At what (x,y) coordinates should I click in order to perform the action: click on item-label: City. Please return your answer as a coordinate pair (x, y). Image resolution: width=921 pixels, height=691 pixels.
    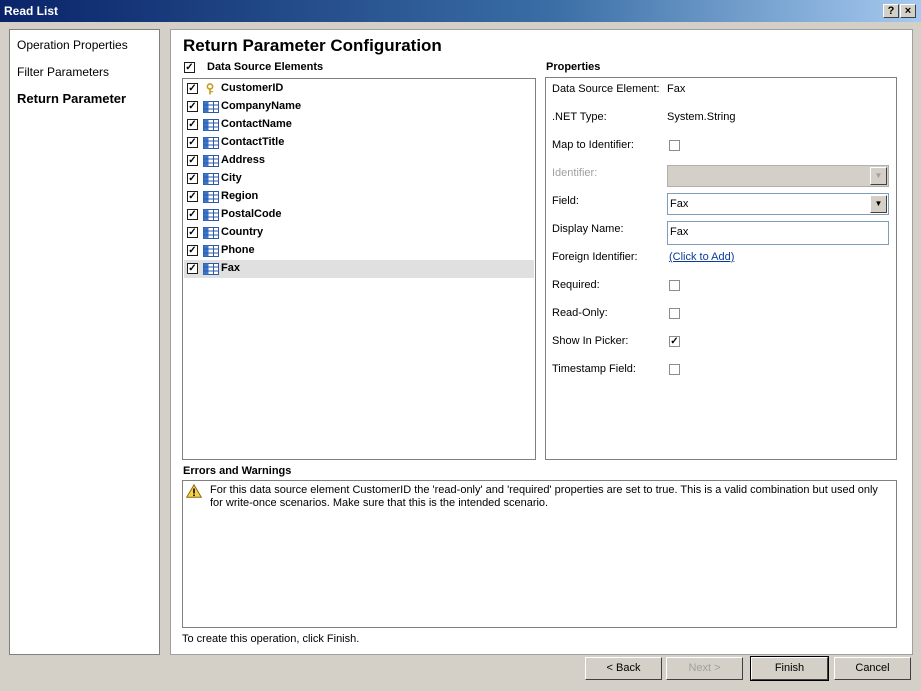
    Looking at the image, I should click on (231, 178).